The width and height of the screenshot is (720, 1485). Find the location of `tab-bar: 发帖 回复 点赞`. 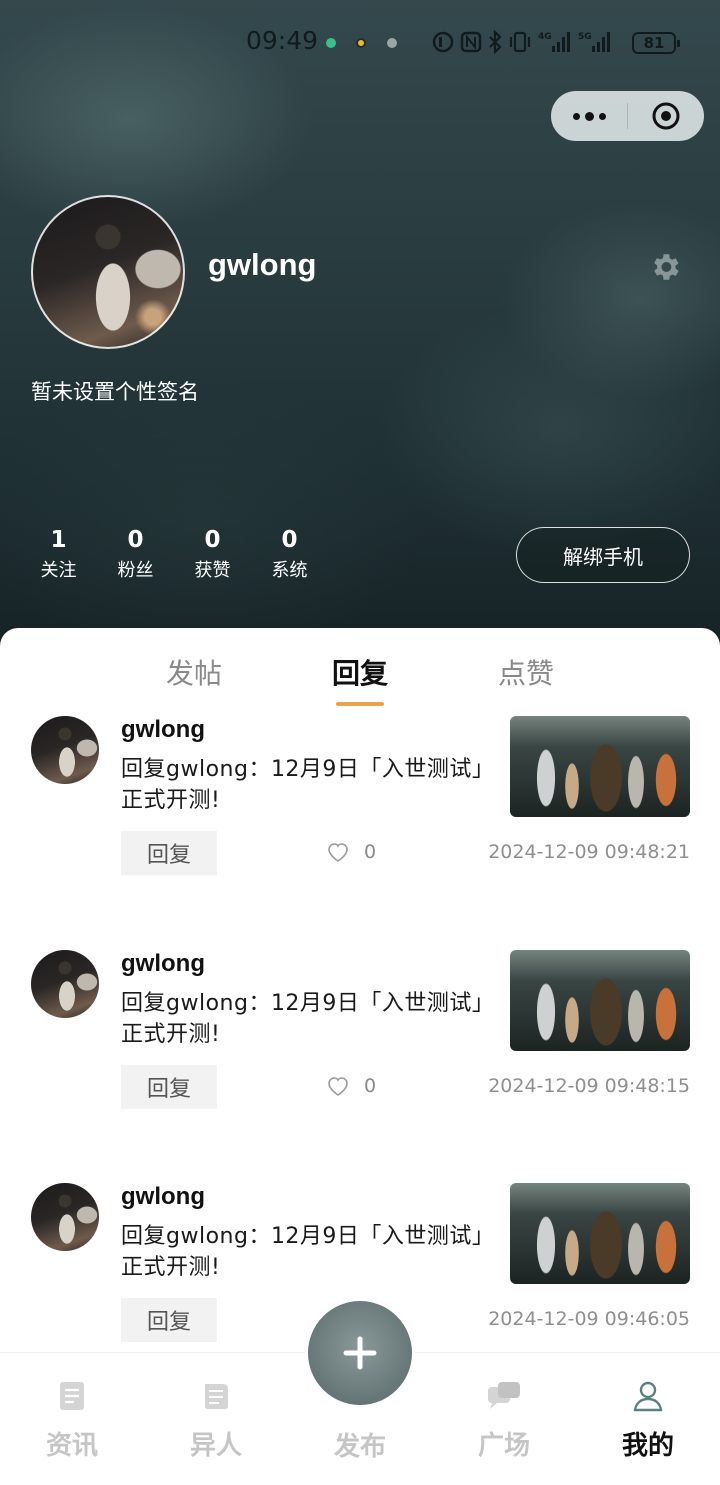

tab-bar: 发帖 回复 点赞 is located at coordinates (360, 670).